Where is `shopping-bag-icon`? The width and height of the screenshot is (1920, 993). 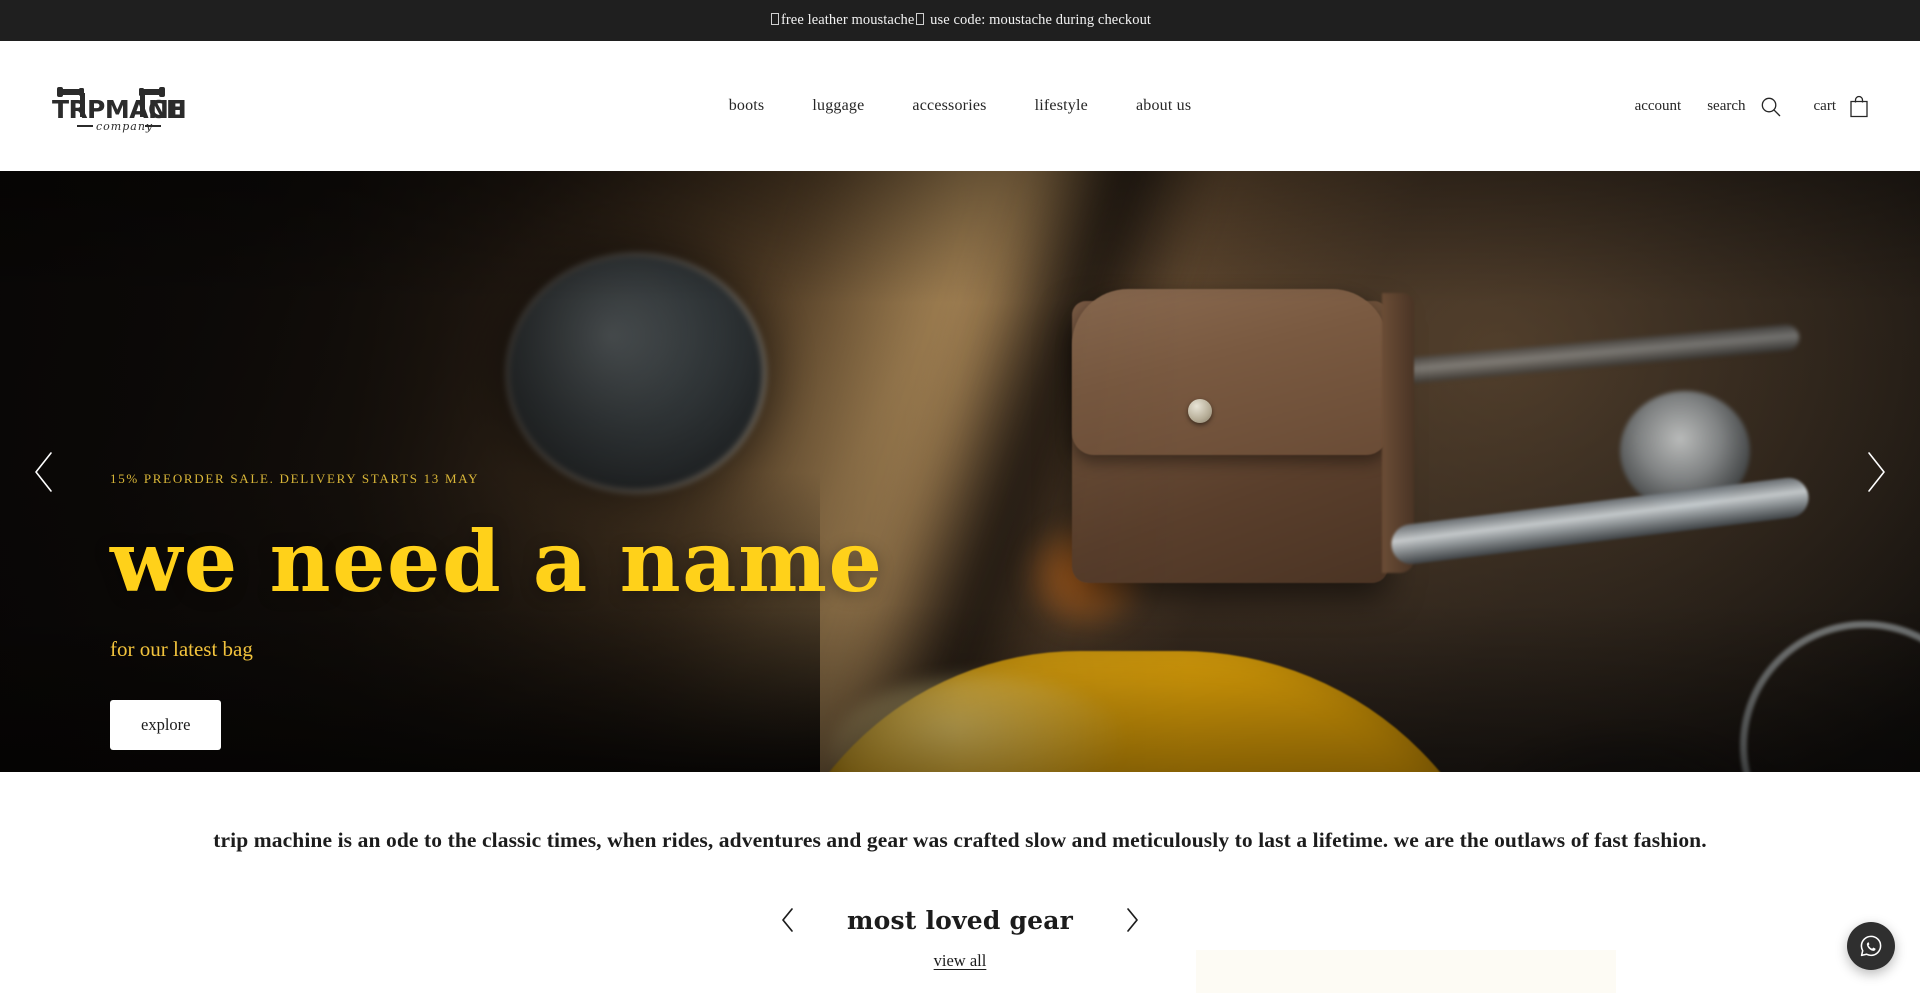
shopping-bag-icon is located at coordinates (1859, 106).